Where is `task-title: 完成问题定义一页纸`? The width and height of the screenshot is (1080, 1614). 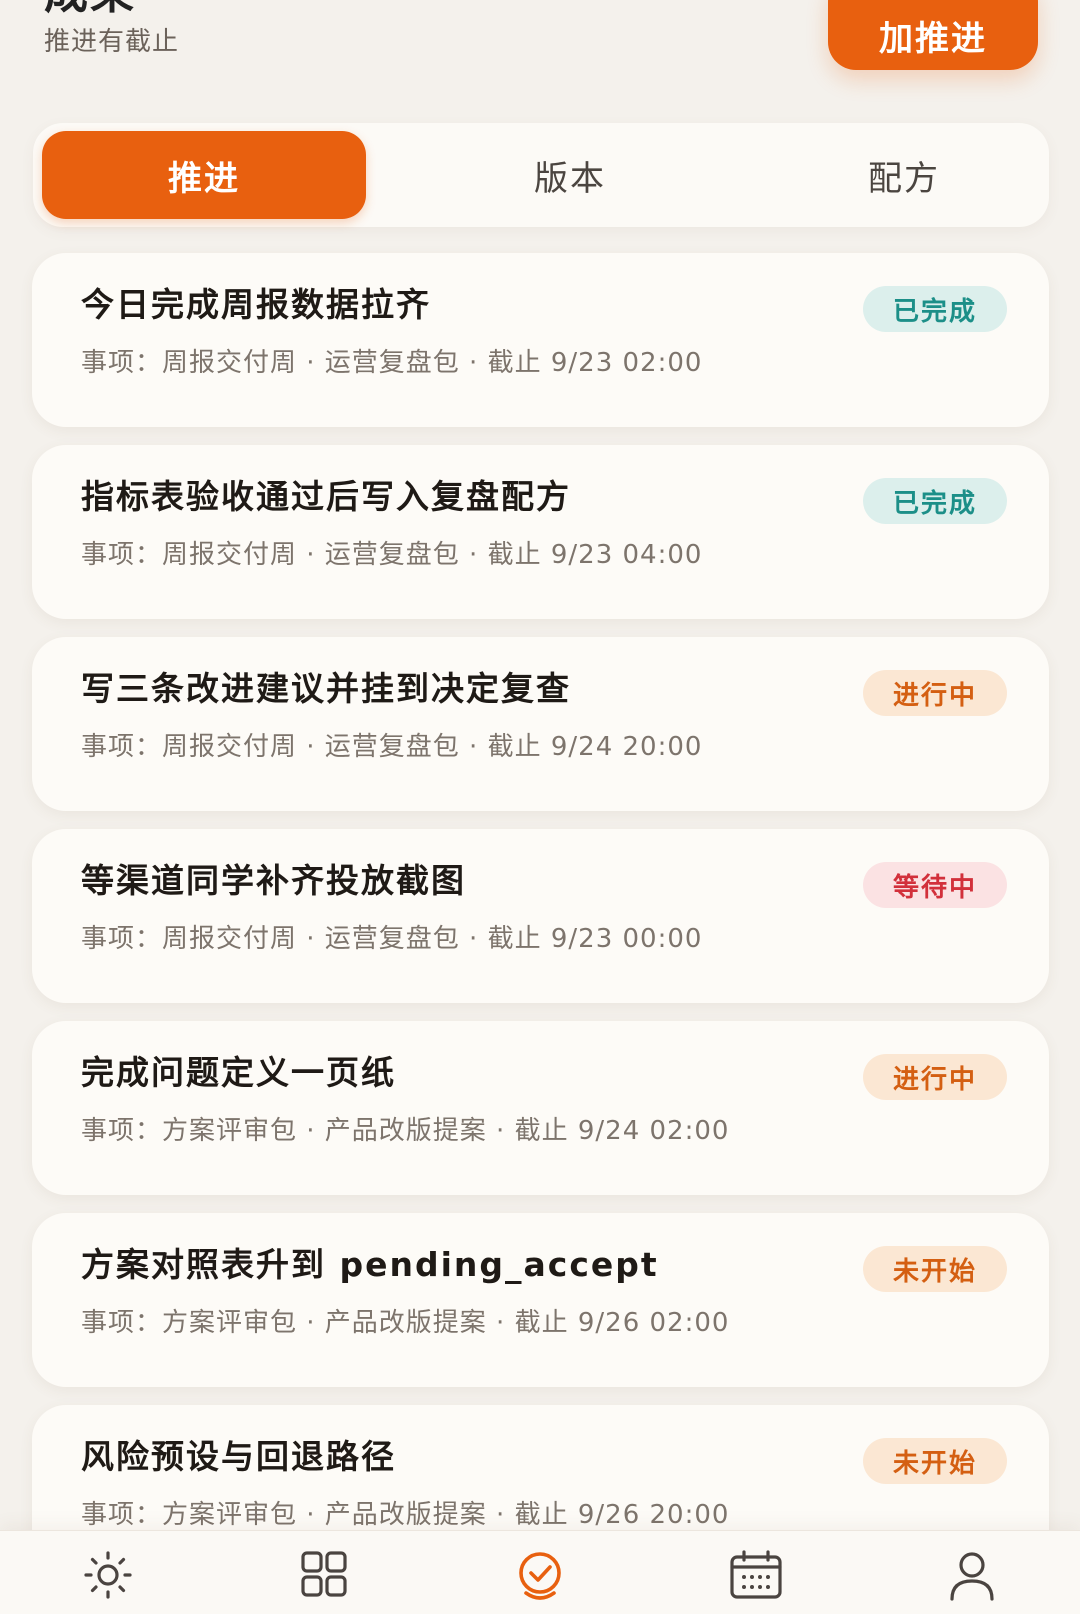
task-title: 完成问题定义一页纸 is located at coordinates (238, 1072).